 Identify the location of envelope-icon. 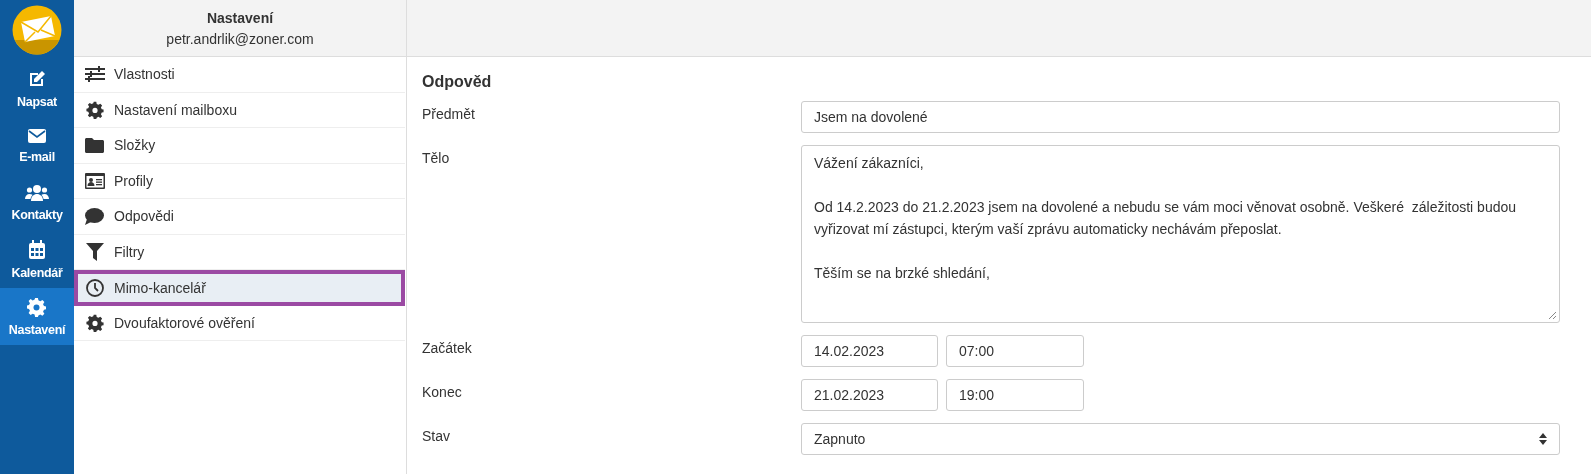
(37, 135).